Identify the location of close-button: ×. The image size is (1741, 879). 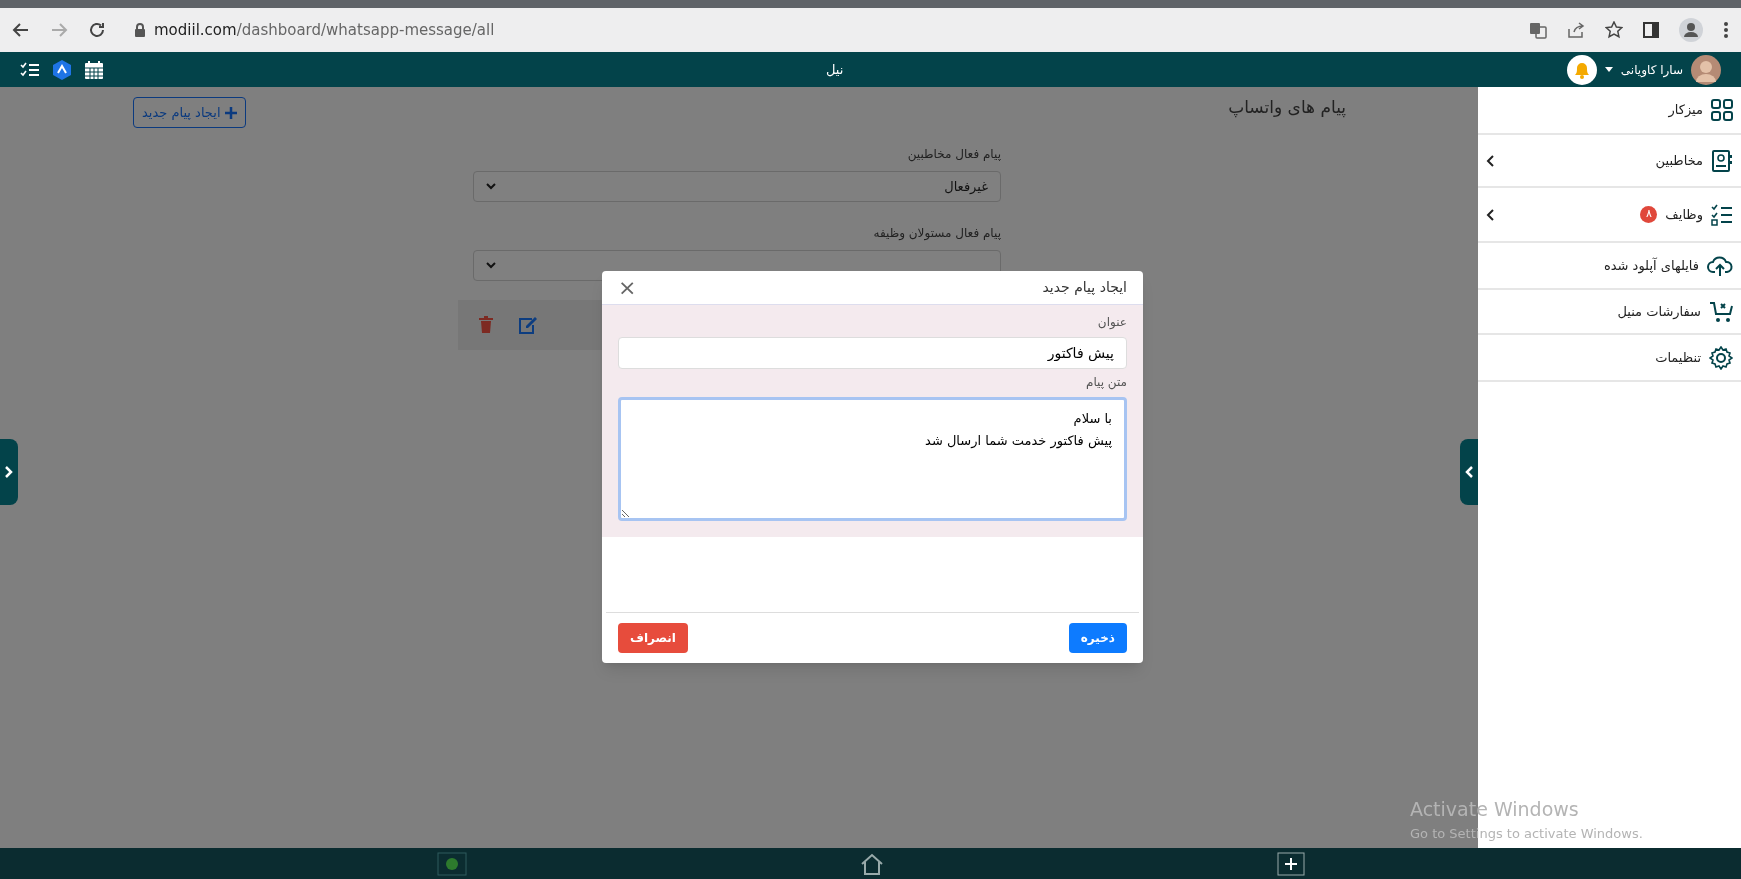
(627, 287).